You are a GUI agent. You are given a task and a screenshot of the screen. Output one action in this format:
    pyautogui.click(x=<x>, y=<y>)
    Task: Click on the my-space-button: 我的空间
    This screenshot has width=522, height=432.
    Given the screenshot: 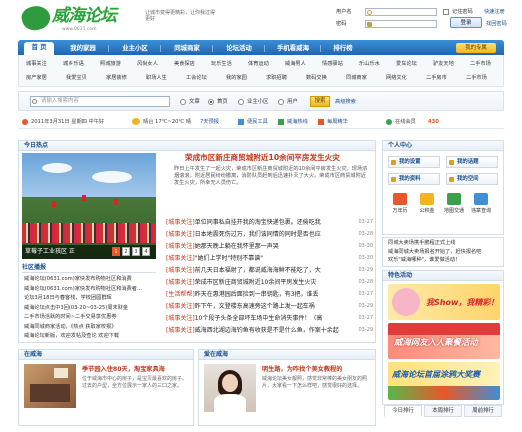 What is the action you would take?
    pyautogui.click(x=472, y=179)
    